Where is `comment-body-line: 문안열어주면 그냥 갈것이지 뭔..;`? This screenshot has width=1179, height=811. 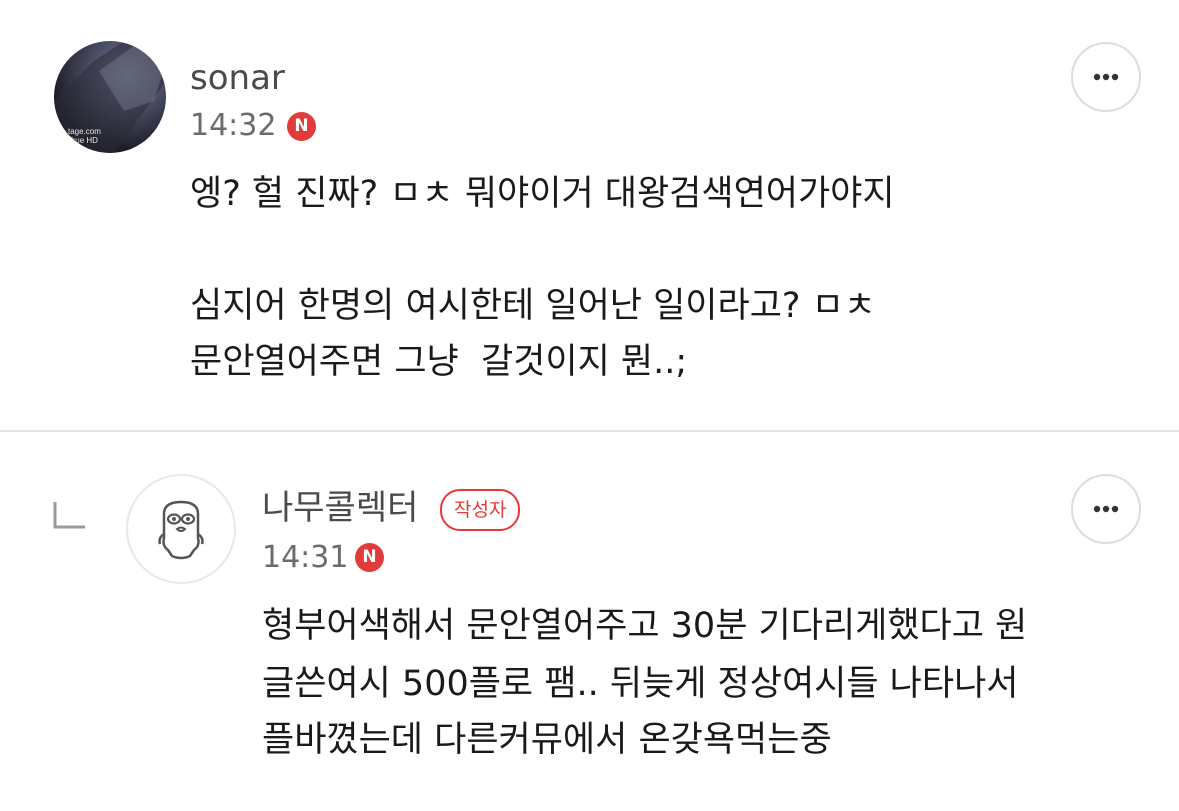 comment-body-line: 문안열어주면 그냥 갈것이지 뭔..; is located at coordinates (439, 362).